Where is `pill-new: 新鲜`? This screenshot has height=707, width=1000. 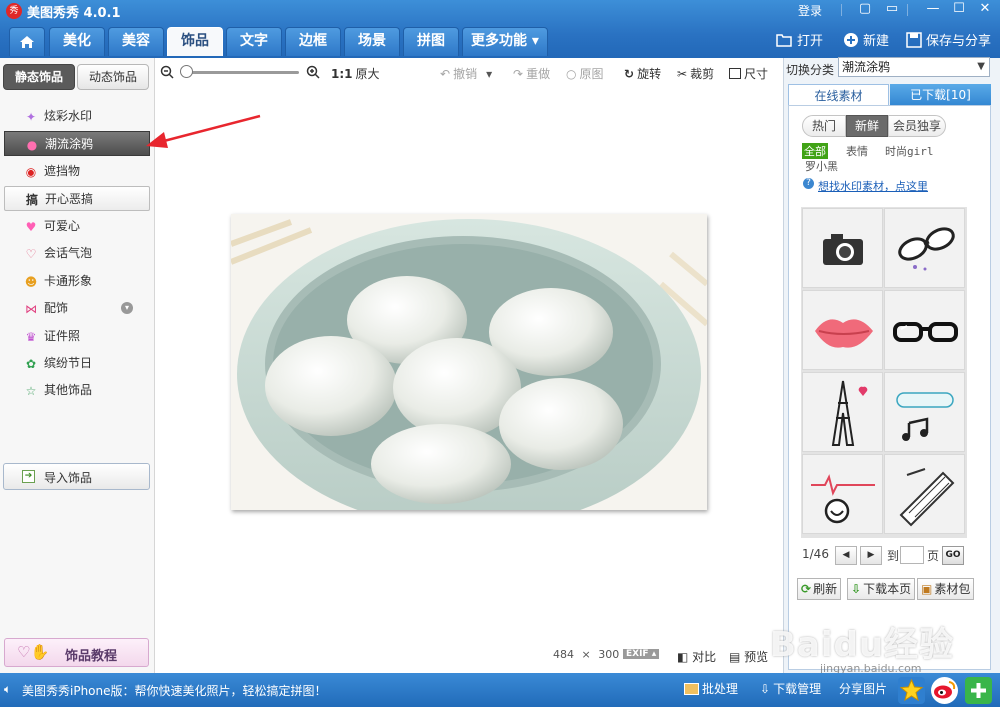 pill-new: 新鲜 is located at coordinates (867, 126).